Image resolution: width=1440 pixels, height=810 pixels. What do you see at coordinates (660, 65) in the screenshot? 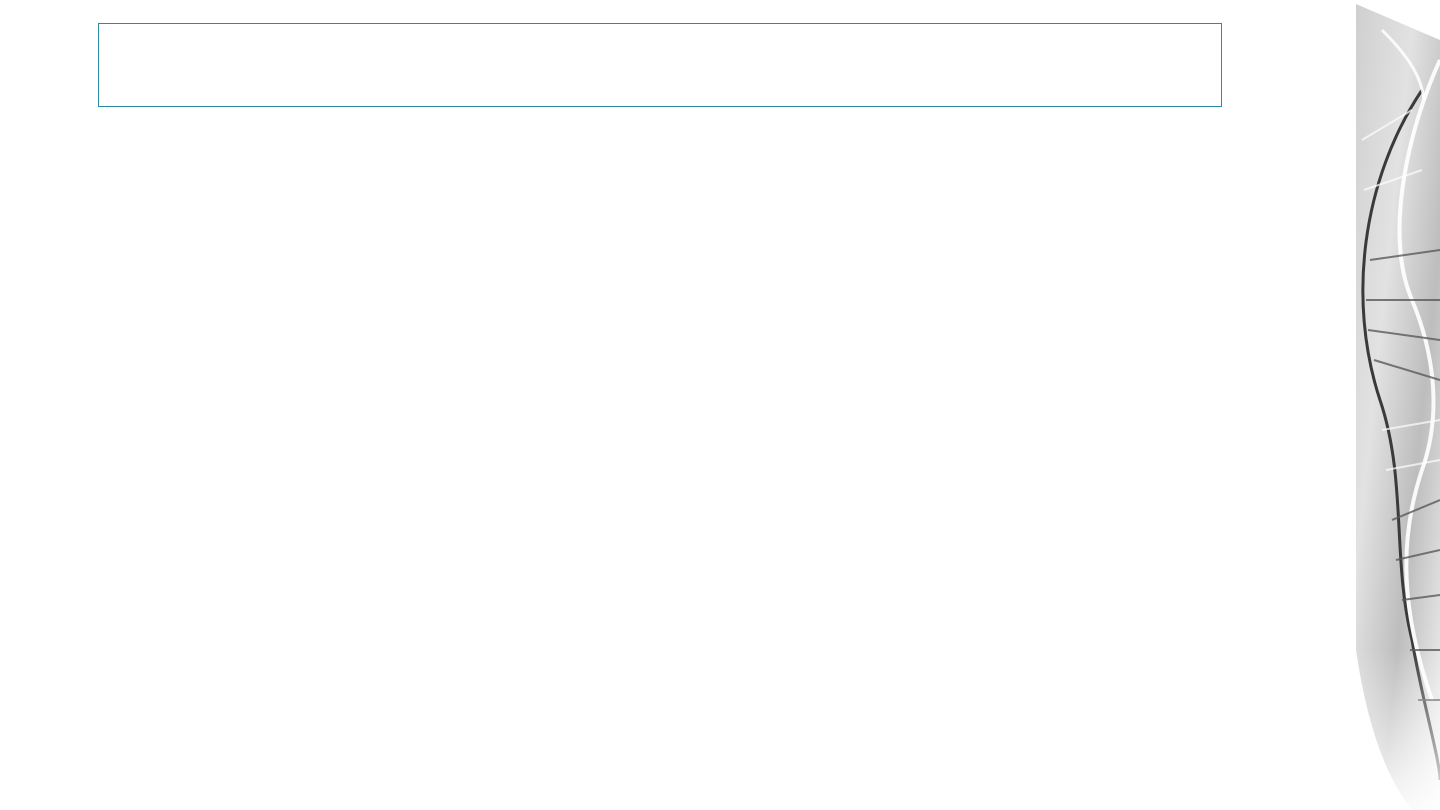
I see `slide-title-placeholder` at bounding box center [660, 65].